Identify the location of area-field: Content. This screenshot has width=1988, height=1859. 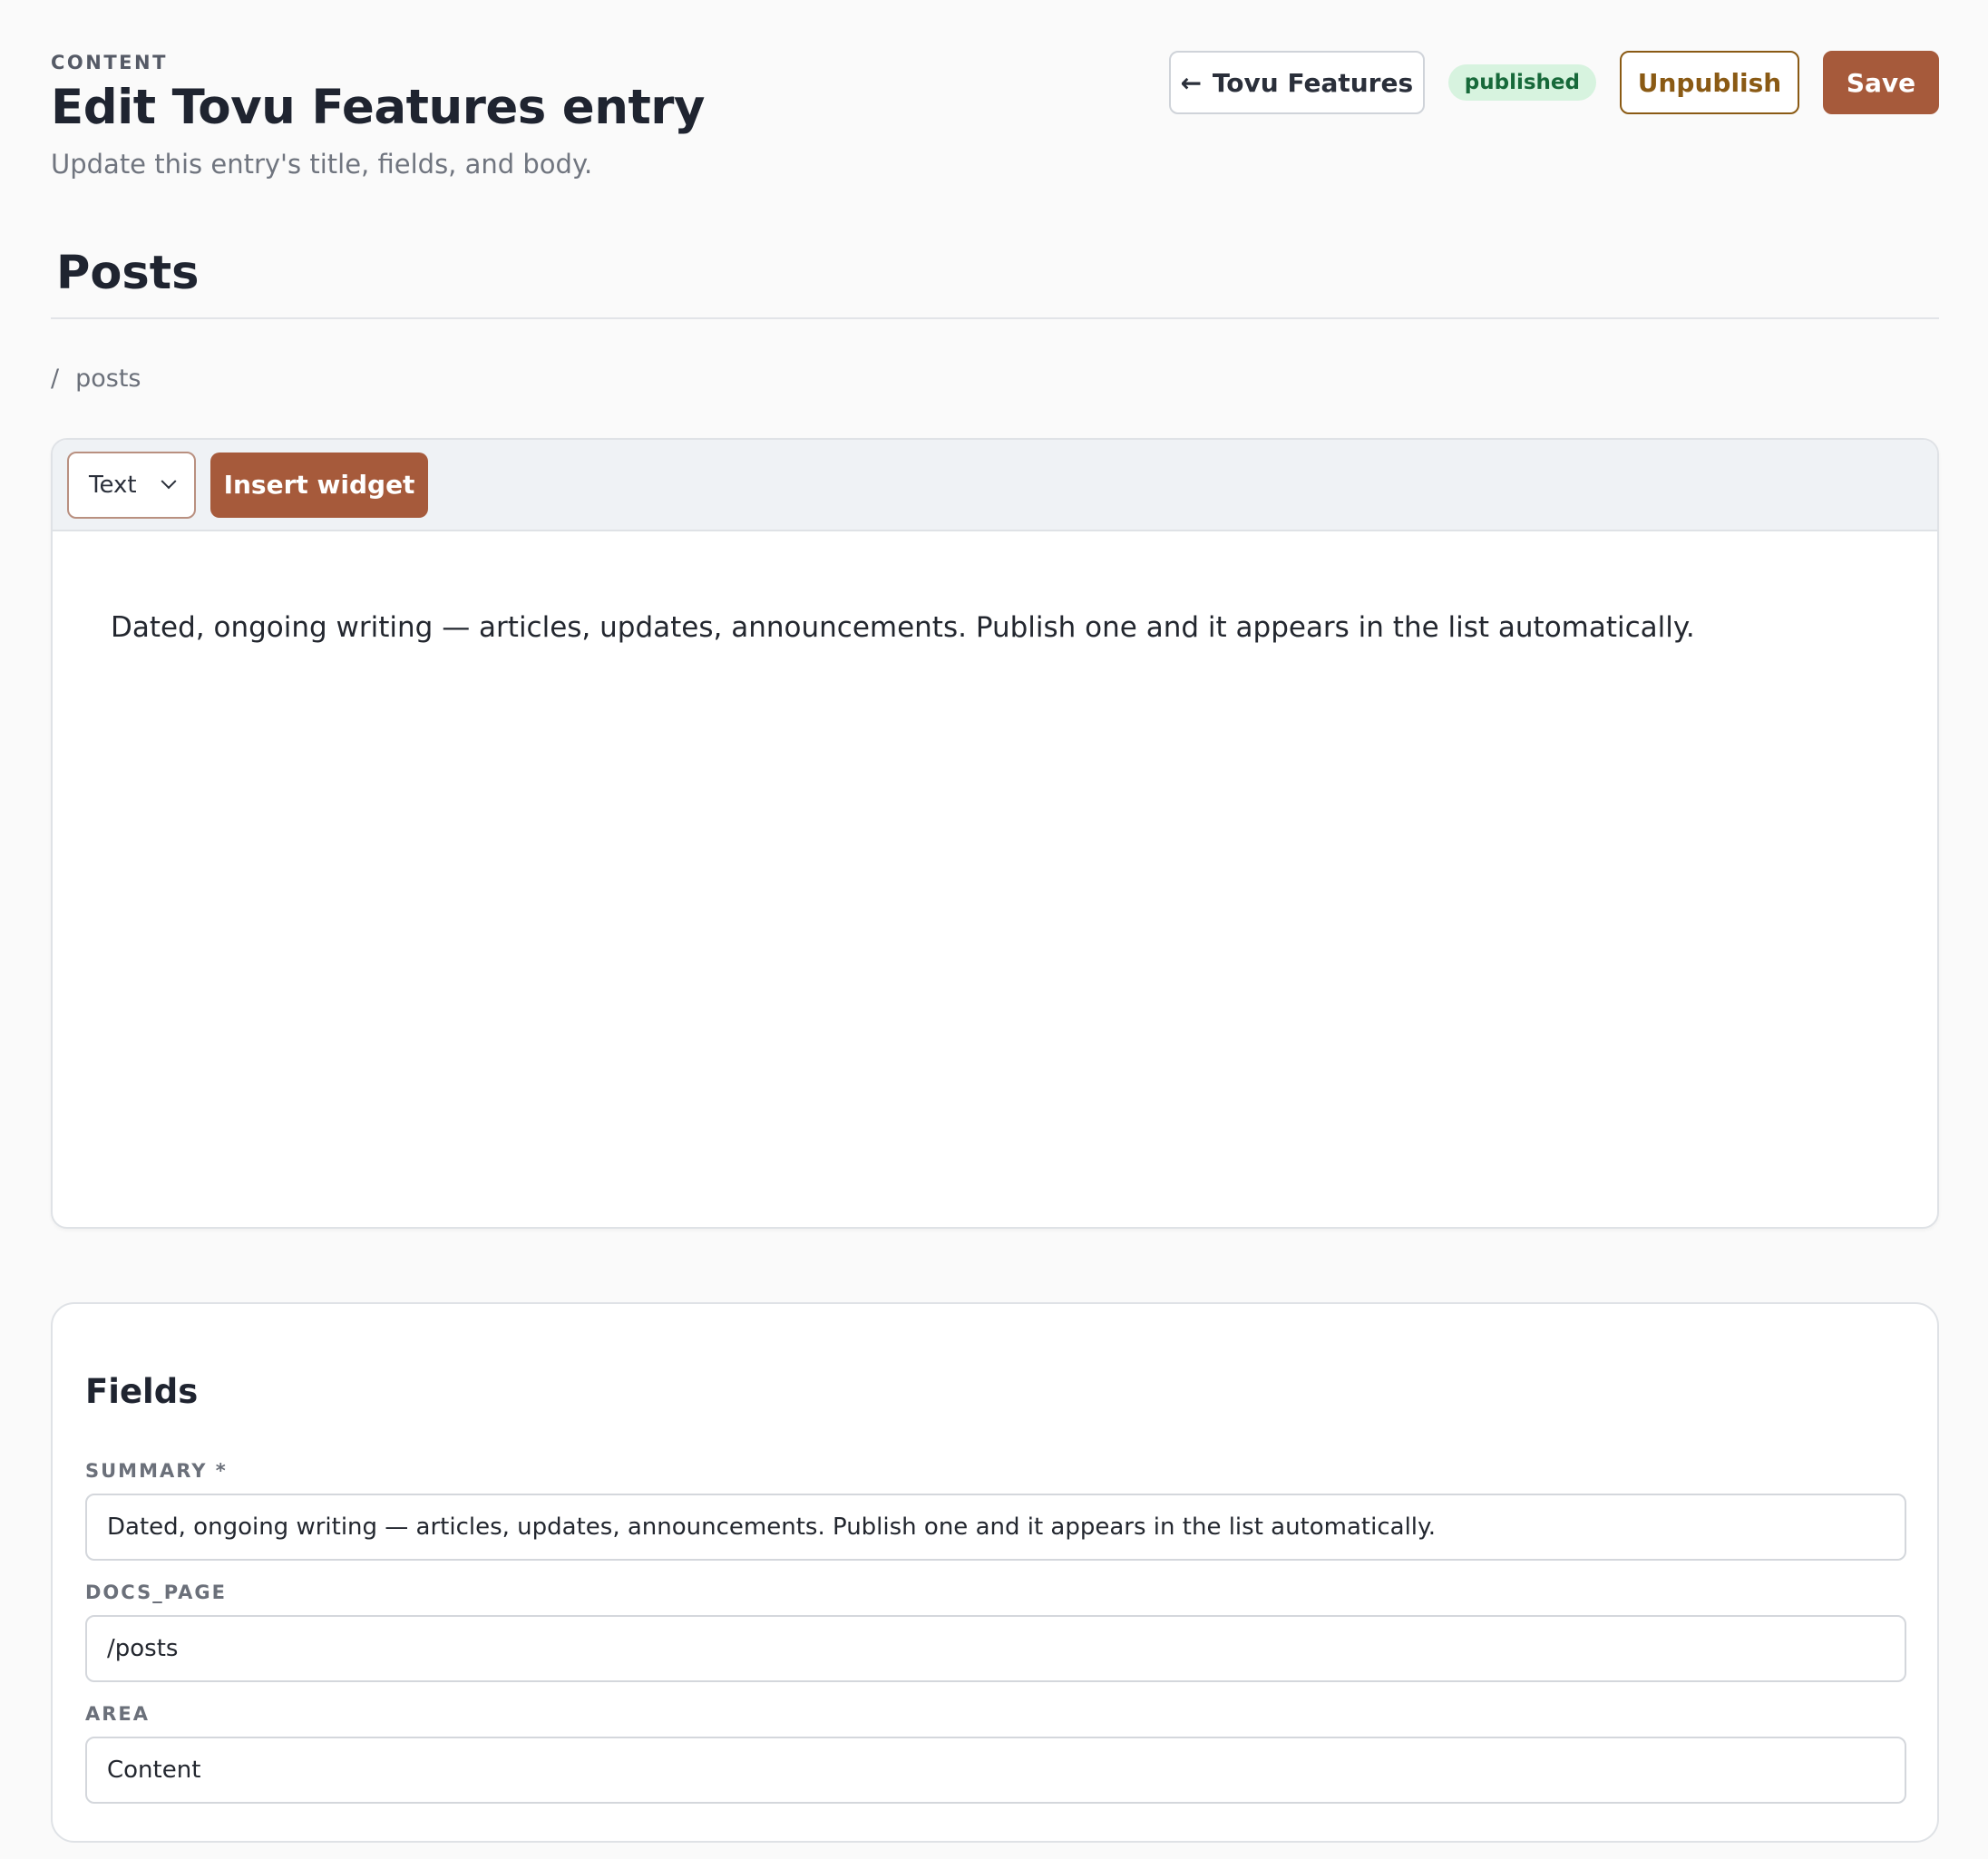
(995, 1770).